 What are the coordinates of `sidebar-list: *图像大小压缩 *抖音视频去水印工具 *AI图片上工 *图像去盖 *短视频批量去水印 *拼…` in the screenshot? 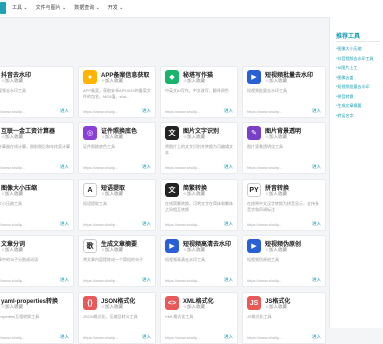 It's located at (355, 82).